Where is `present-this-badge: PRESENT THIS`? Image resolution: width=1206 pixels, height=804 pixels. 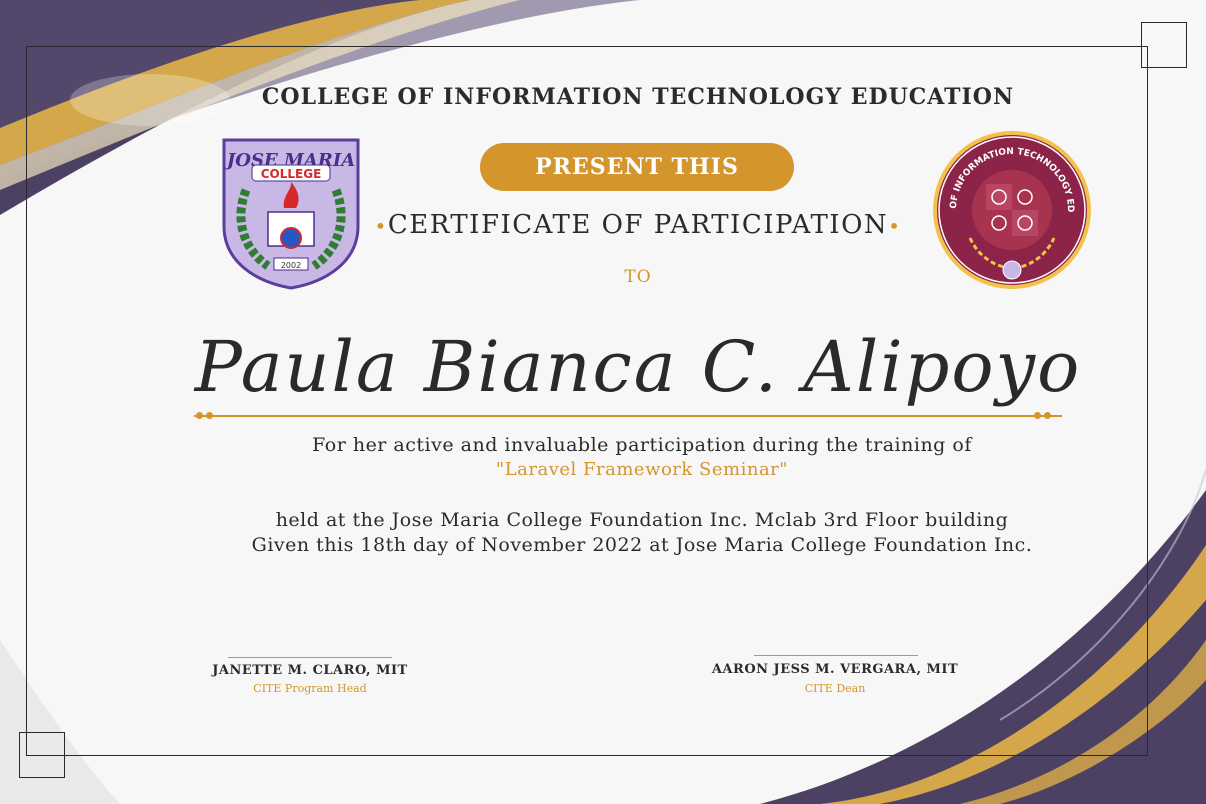 present-this-badge: PRESENT THIS is located at coordinates (637, 167).